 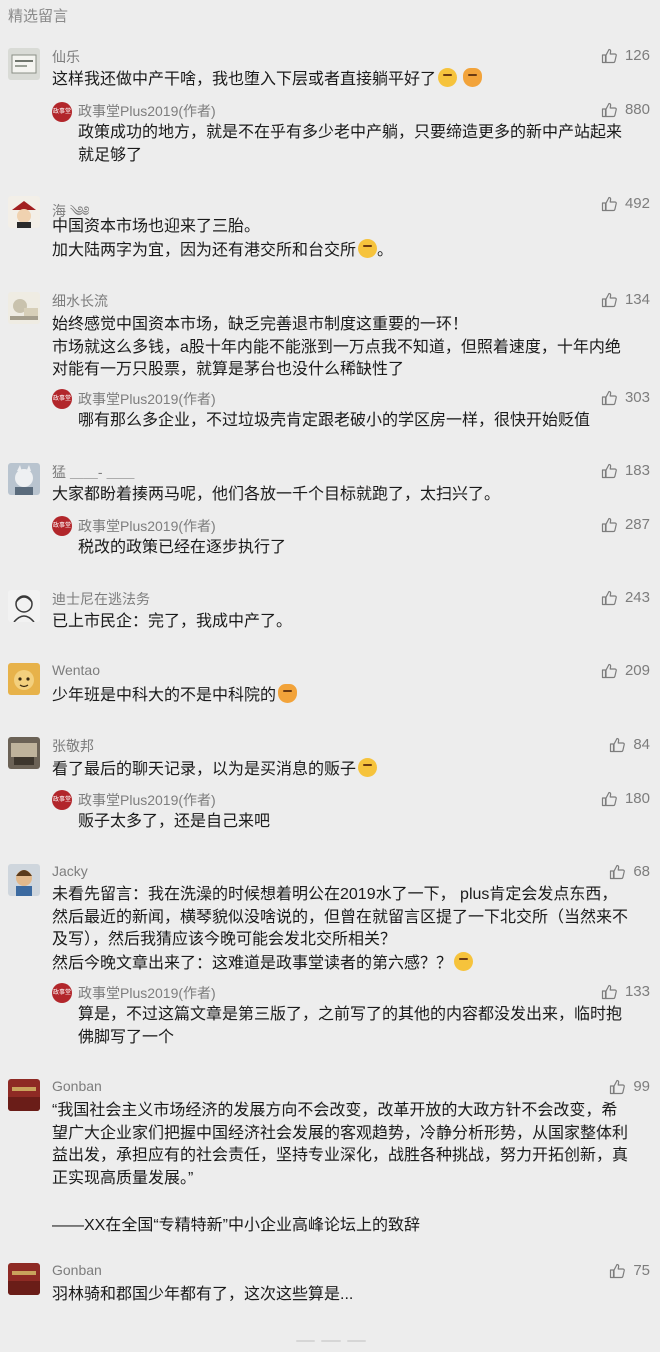 What do you see at coordinates (335, 1110) in the screenshot?
I see `comment-text-line: “我国社会主义市场经济的发展方向不会改变，改革开放的大政方针不会改变，希` at bounding box center [335, 1110].